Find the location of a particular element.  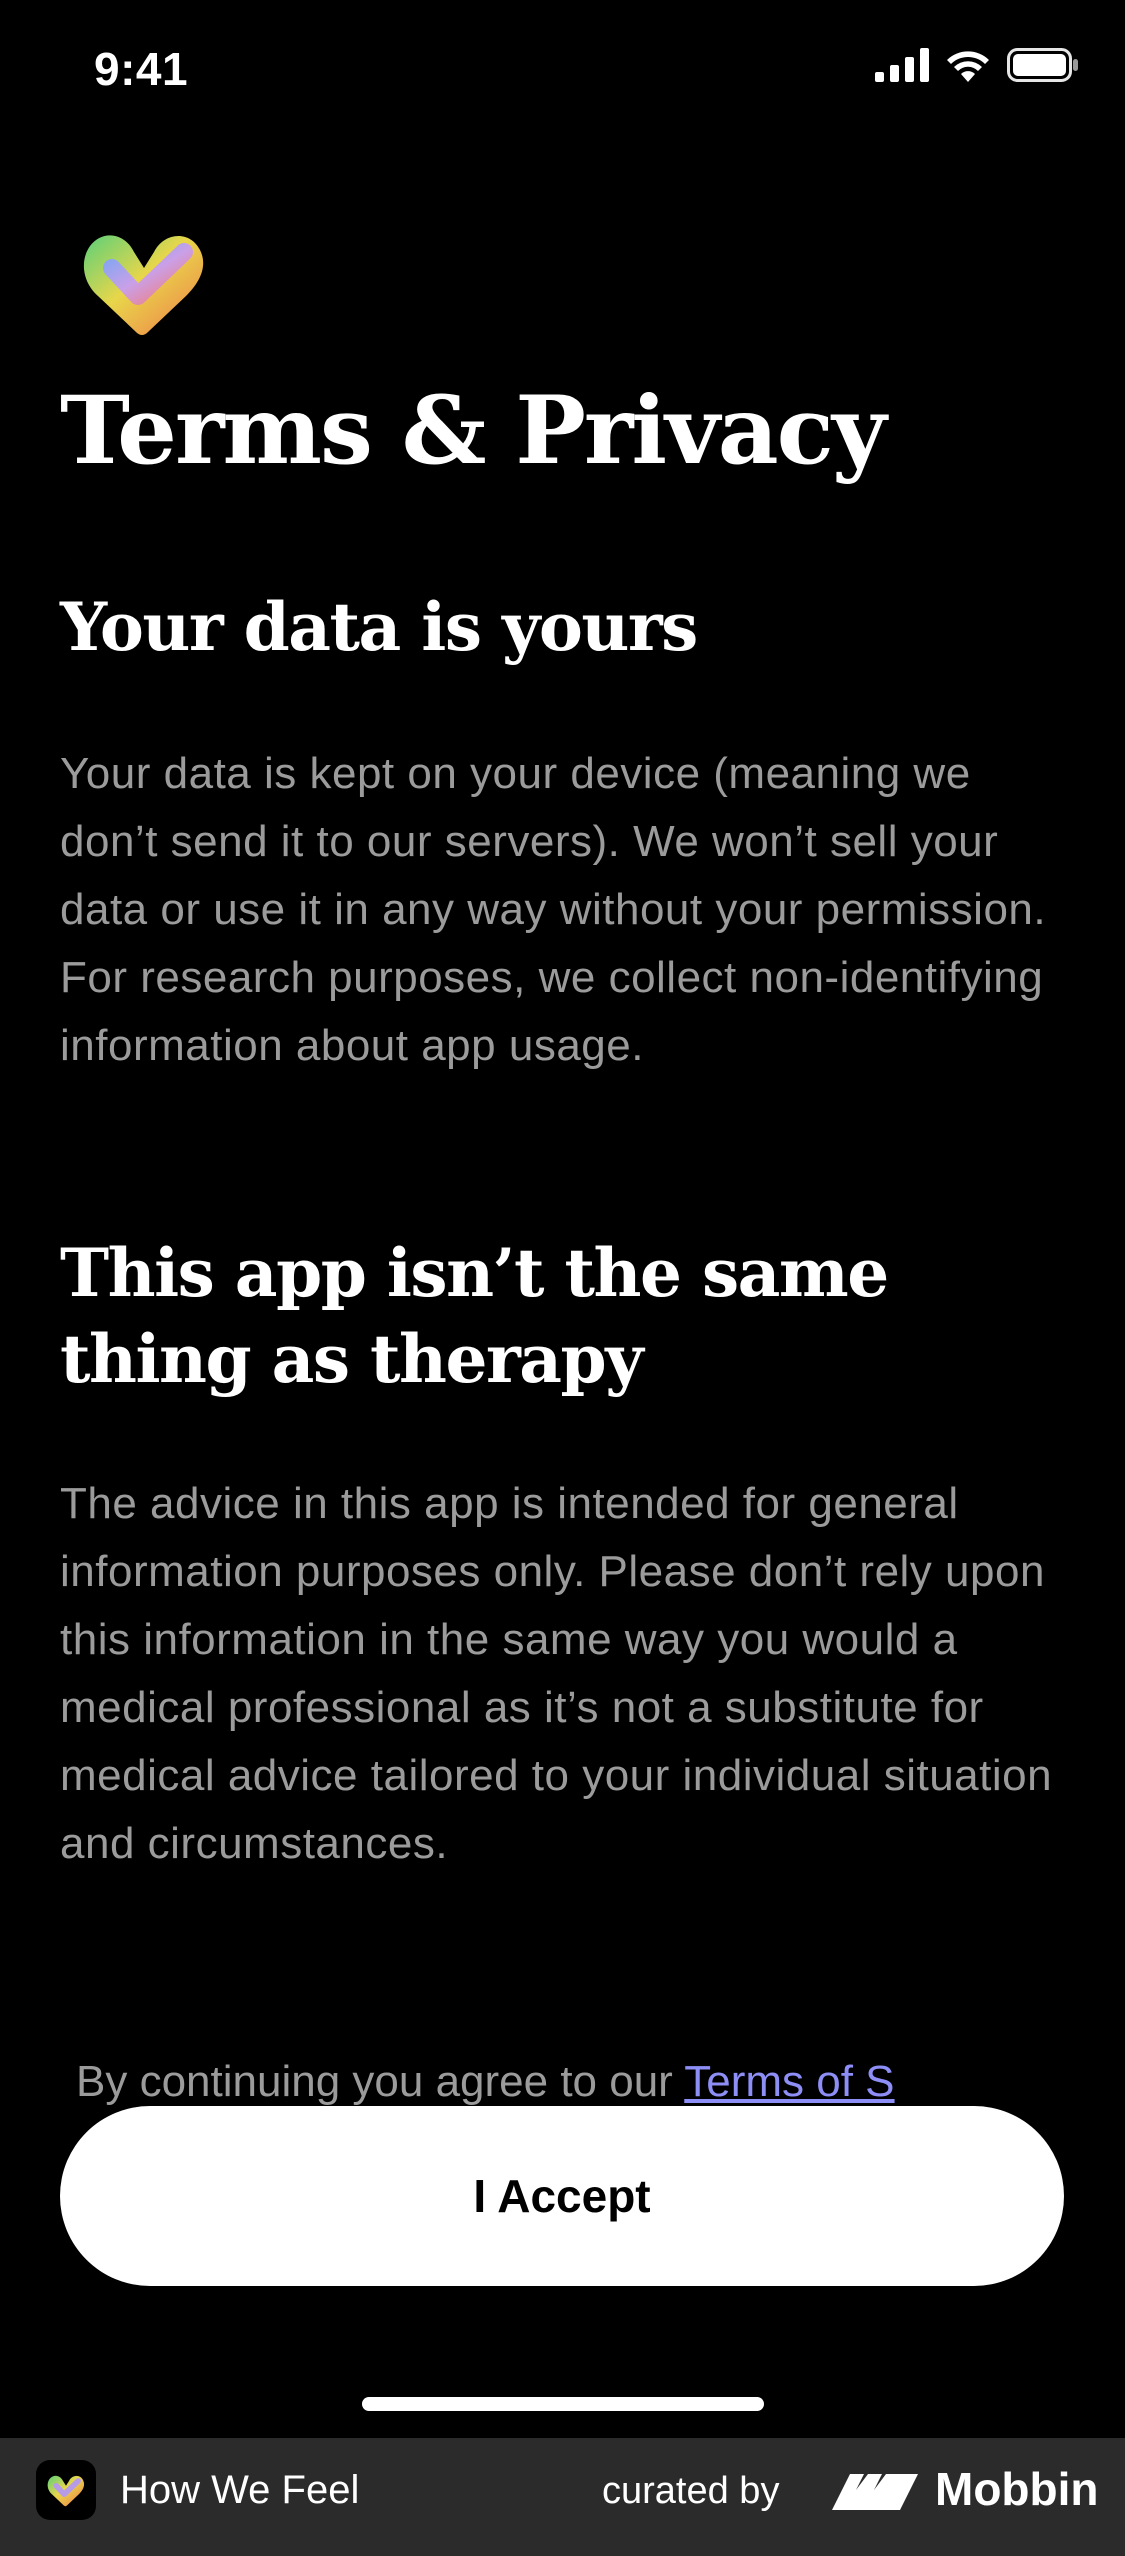

footer-curated-by: curated by is located at coordinates (691, 2491).